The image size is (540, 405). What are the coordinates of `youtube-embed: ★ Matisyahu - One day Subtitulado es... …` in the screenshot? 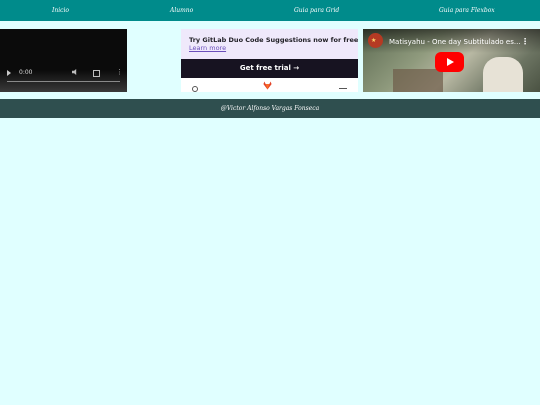 It's located at (451, 60).